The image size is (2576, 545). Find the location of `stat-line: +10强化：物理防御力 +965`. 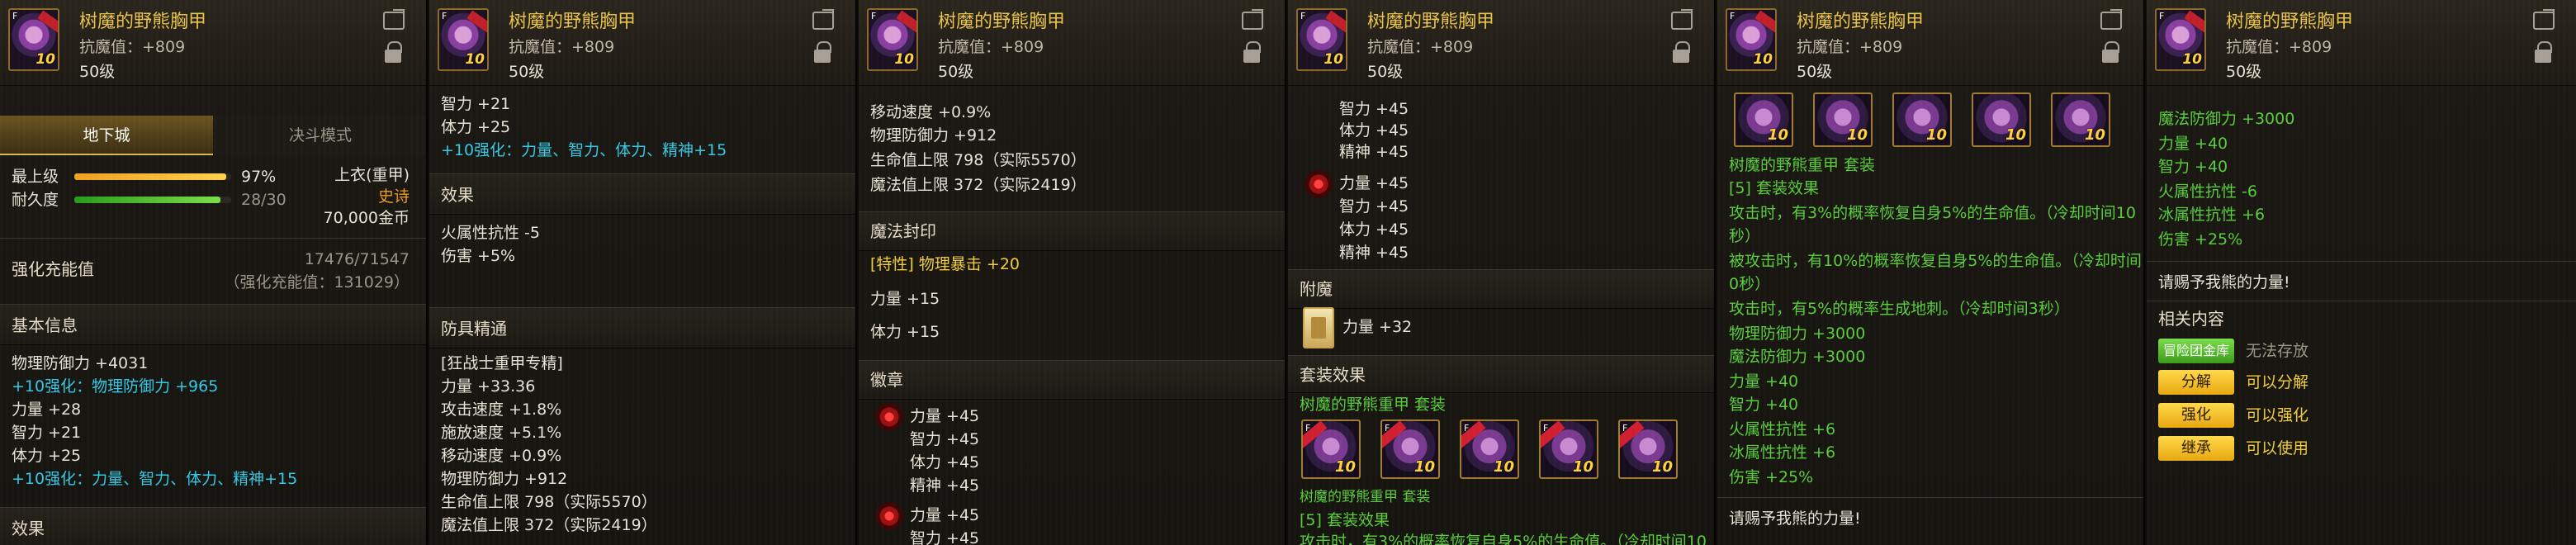

stat-line: +10强化：物理防御力 +965 is located at coordinates (115, 387).